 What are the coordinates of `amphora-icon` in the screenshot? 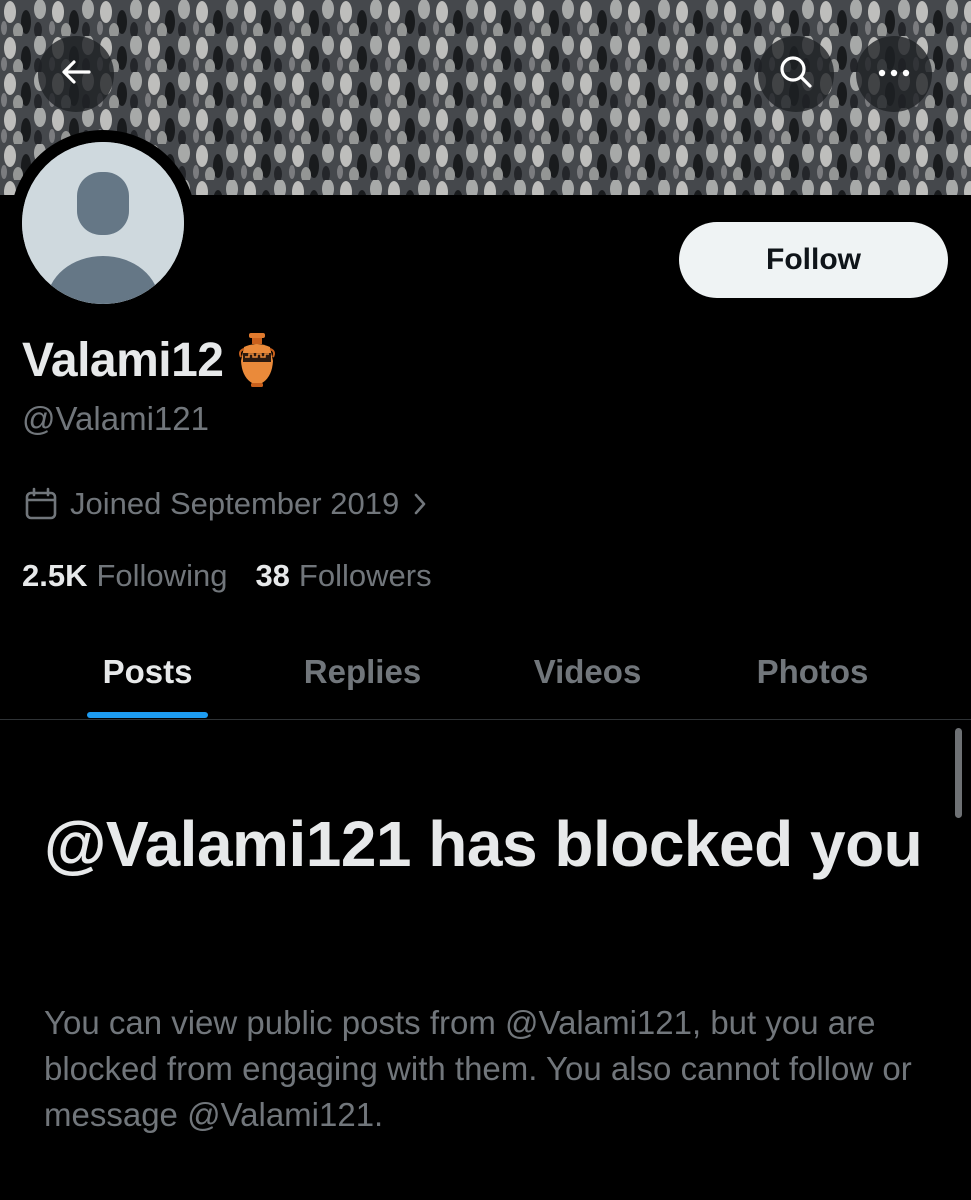 It's located at (257, 360).